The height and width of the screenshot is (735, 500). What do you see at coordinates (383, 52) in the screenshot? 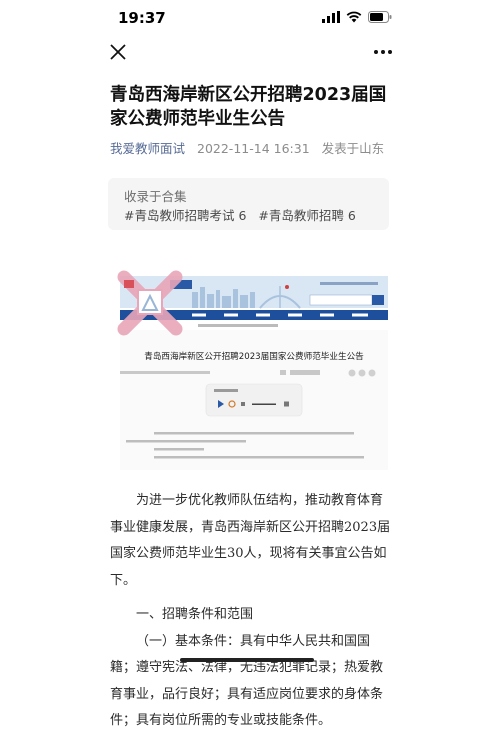
I see `more-icon` at bounding box center [383, 52].